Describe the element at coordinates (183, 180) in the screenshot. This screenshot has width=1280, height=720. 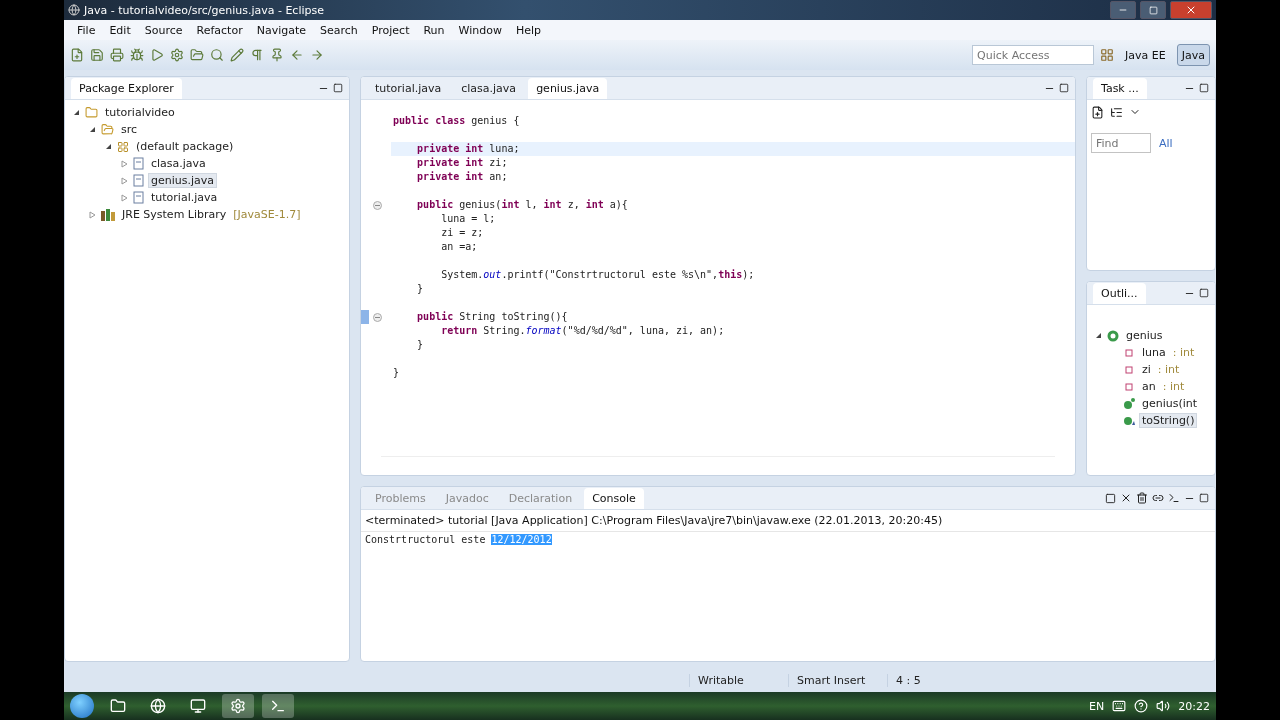
I see `tree-item: genius.java` at that location.